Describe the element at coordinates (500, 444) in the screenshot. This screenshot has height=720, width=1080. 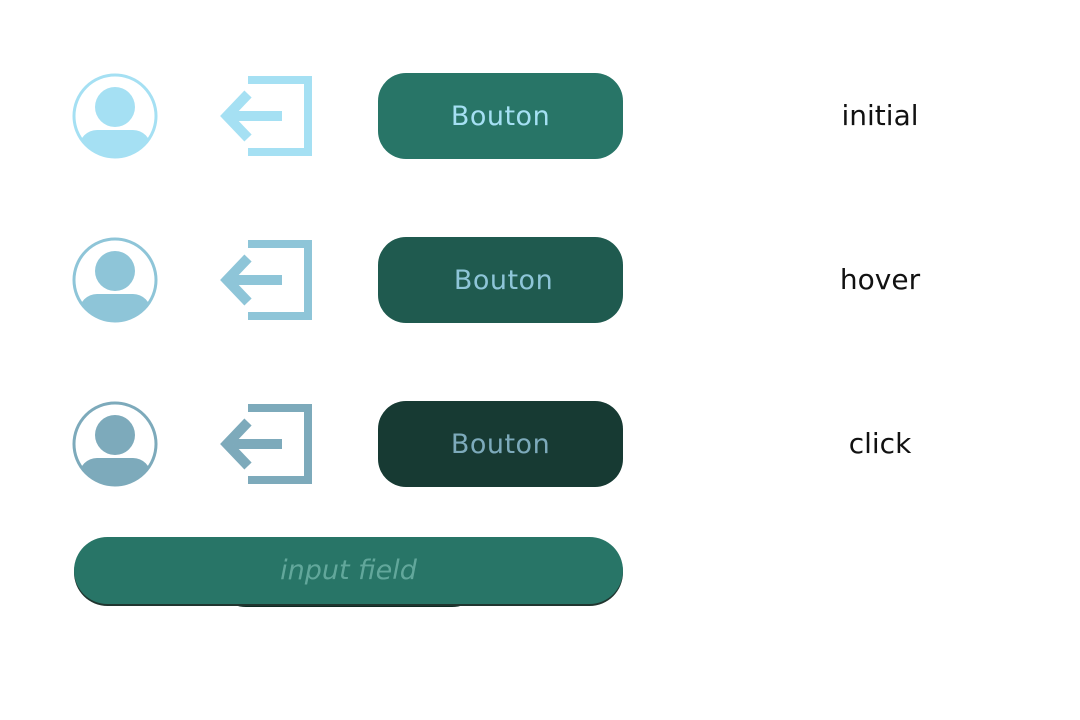
I see `button-click: Bouton` at that location.